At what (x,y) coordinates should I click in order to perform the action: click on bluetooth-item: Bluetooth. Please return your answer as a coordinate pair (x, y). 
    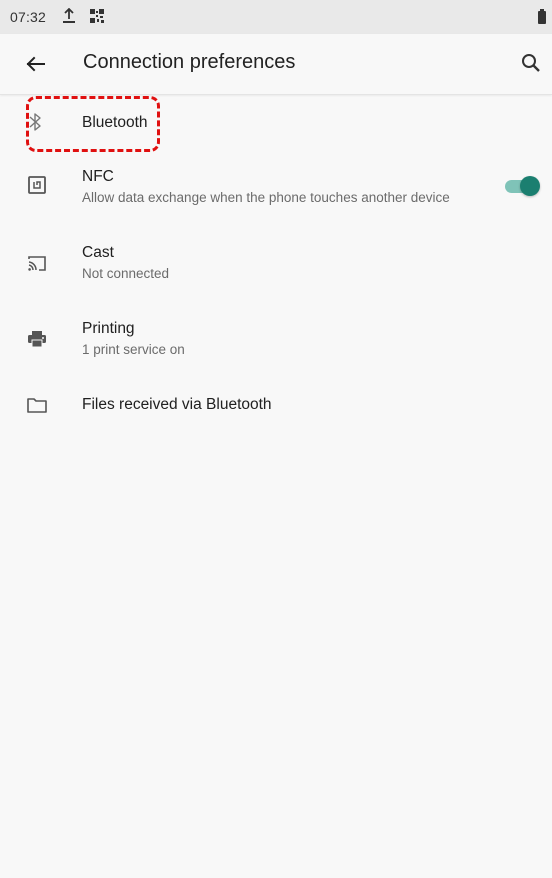
    Looking at the image, I should click on (276, 123).